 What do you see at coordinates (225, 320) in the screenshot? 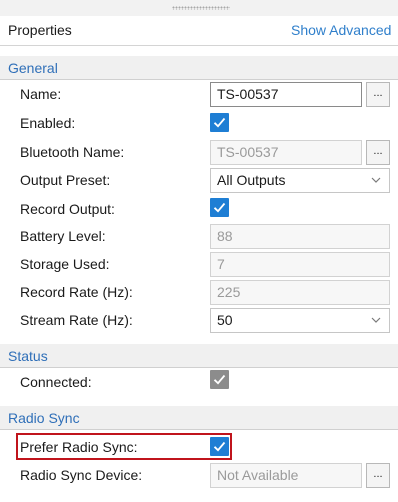
I see `stream-rate-value: 50` at bounding box center [225, 320].